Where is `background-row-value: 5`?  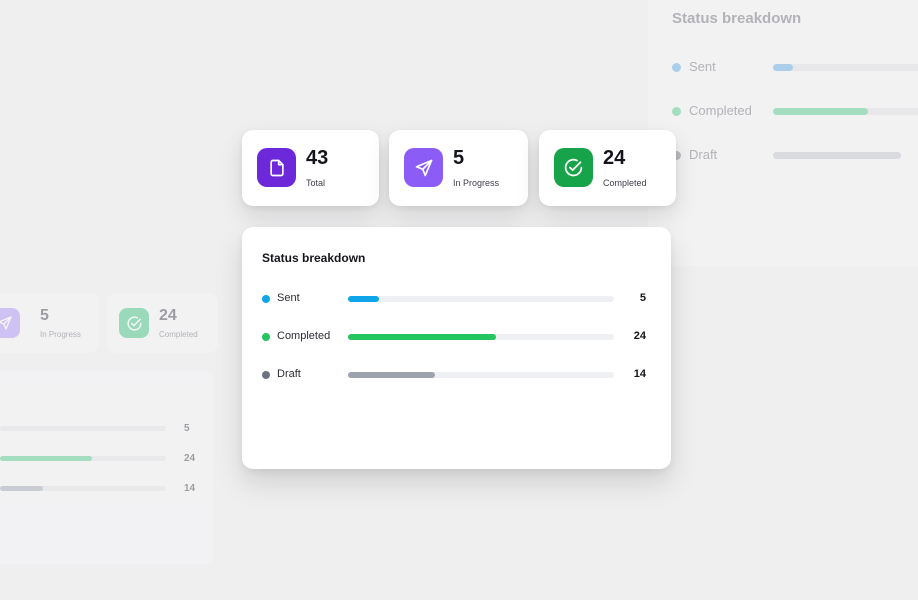 background-row-value: 5 is located at coordinates (187, 428).